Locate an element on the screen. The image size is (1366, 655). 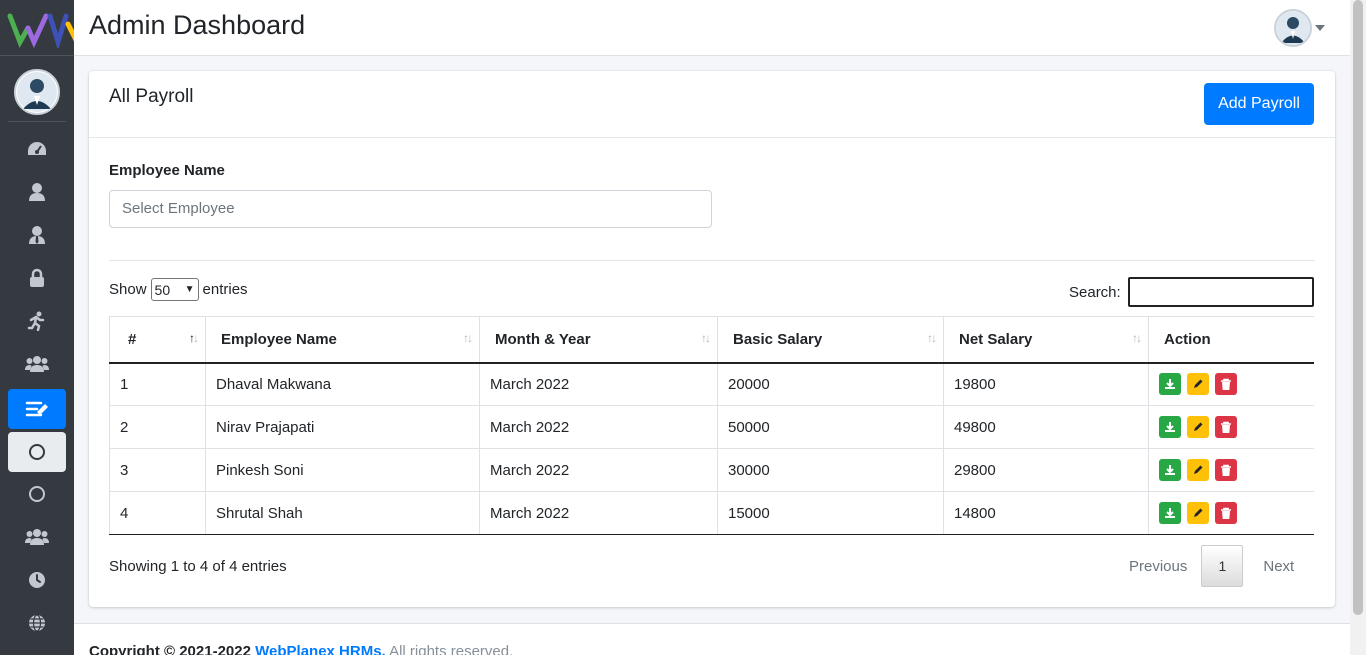
add-payroll-button: Add Payroll is located at coordinates (1259, 104).